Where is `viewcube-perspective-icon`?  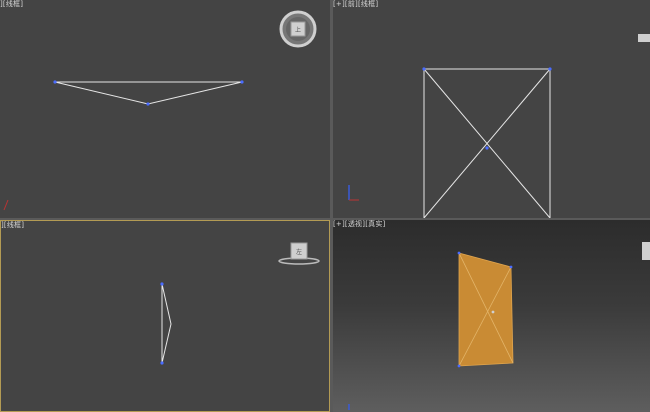 viewcube-perspective-icon is located at coordinates (646, 251).